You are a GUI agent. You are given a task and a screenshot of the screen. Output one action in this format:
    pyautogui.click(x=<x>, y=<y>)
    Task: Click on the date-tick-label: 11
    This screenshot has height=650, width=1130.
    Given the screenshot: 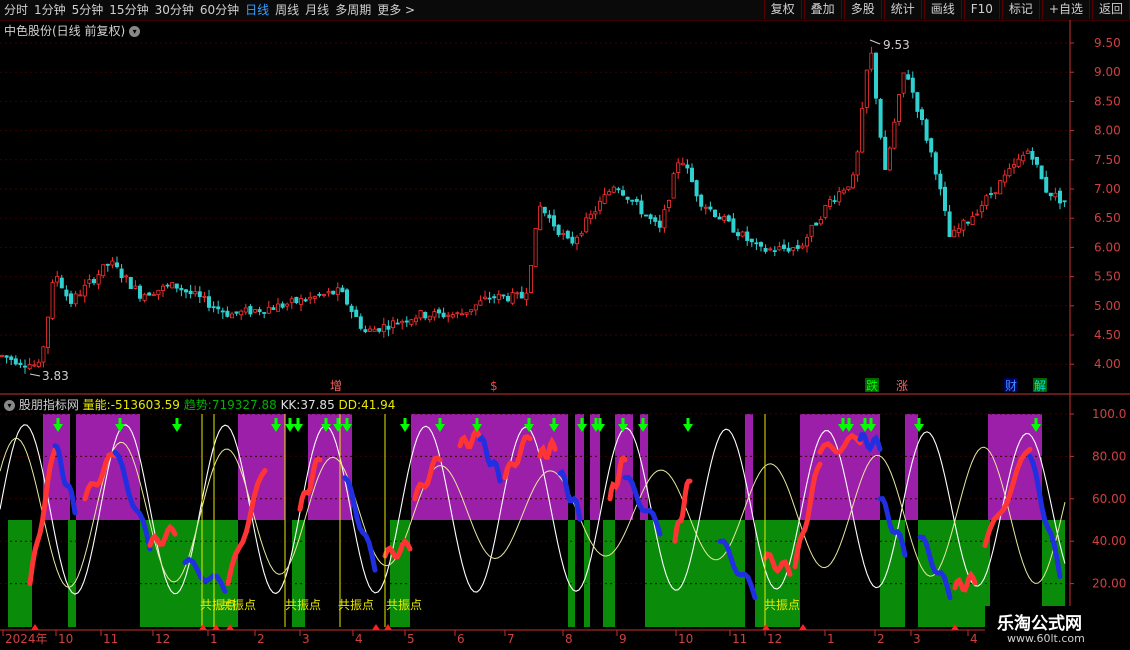 What is the action you would take?
    pyautogui.click(x=110, y=639)
    